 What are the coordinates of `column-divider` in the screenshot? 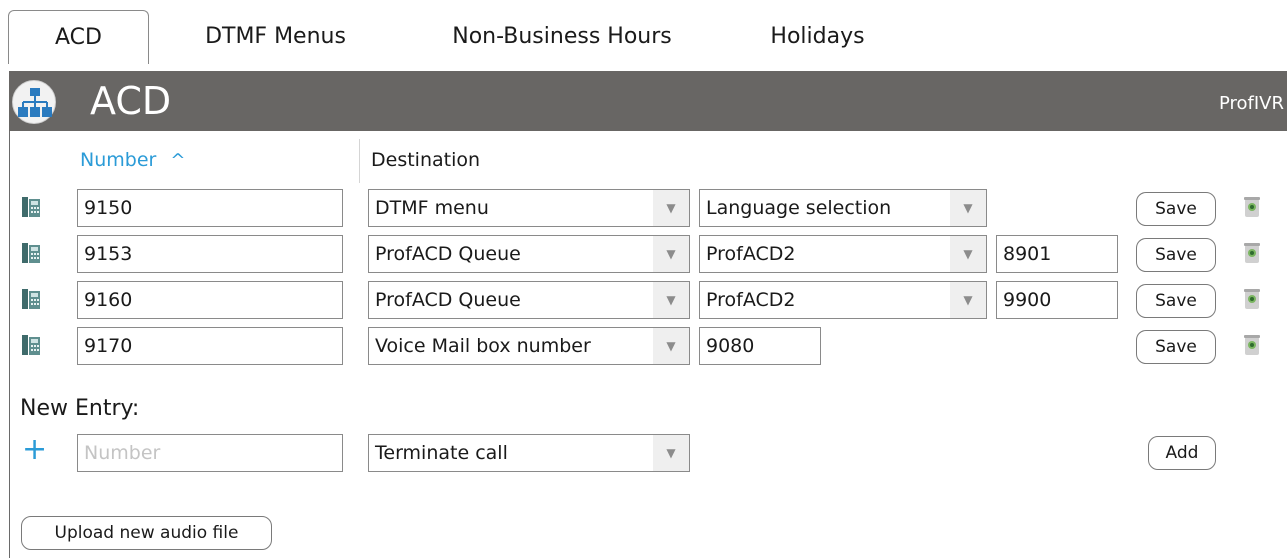 It's located at (359, 161).